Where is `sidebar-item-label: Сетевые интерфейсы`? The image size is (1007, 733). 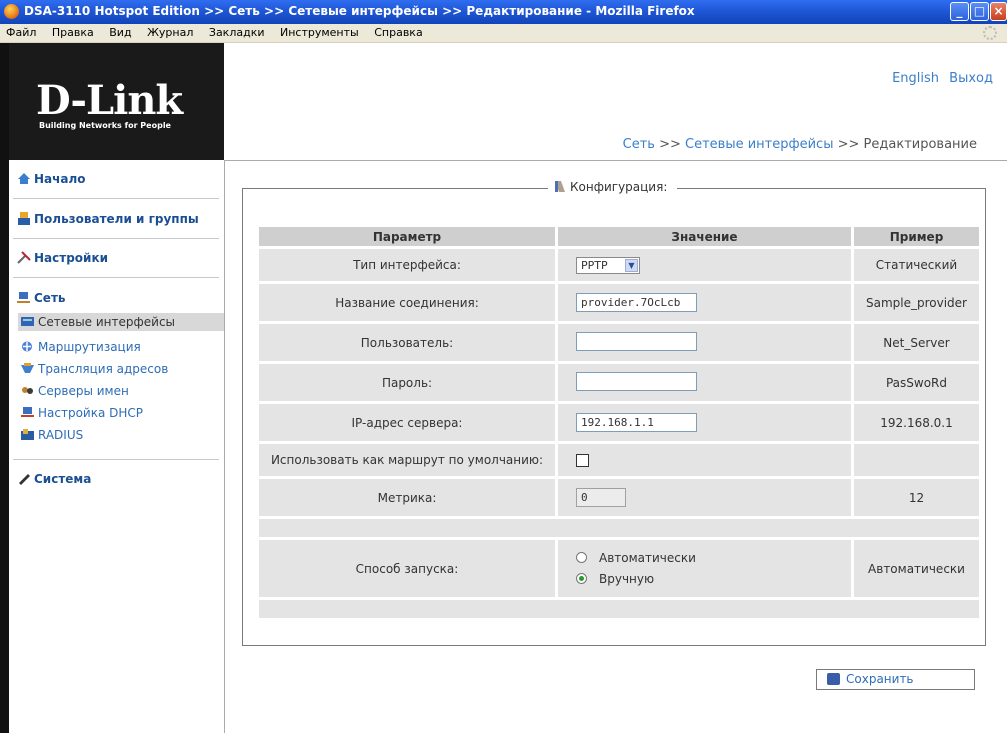
sidebar-item-label: Сетевые интерфейсы is located at coordinates (107, 322).